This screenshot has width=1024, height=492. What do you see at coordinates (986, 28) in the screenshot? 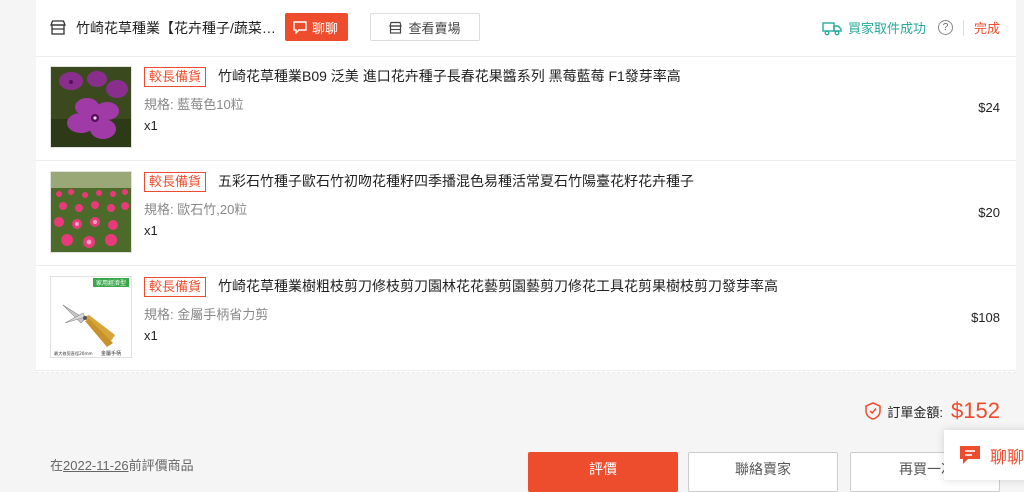
I see `order-state-label: 完成` at bounding box center [986, 28].